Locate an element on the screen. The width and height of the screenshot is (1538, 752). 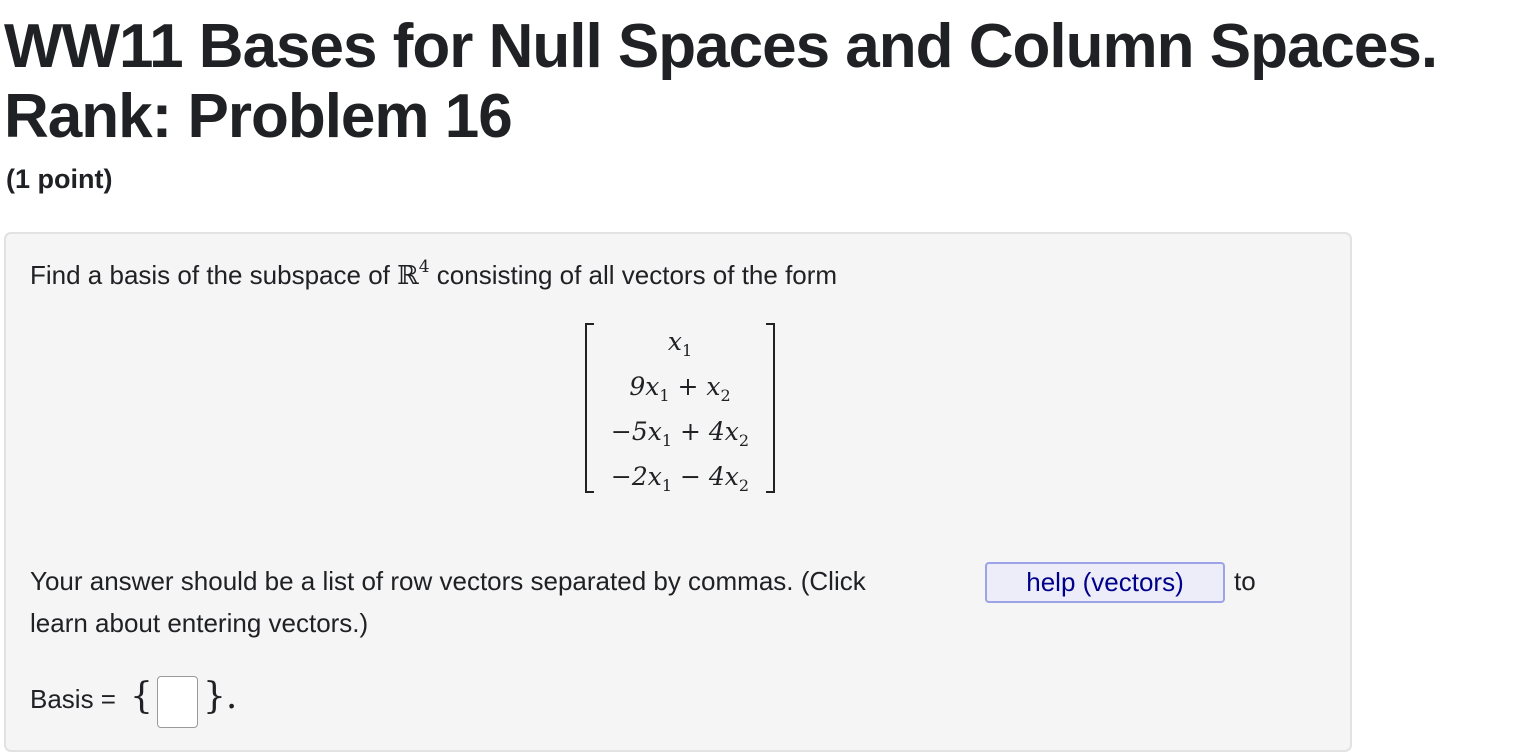
matrix-term: −2x is located at coordinates (636, 476).